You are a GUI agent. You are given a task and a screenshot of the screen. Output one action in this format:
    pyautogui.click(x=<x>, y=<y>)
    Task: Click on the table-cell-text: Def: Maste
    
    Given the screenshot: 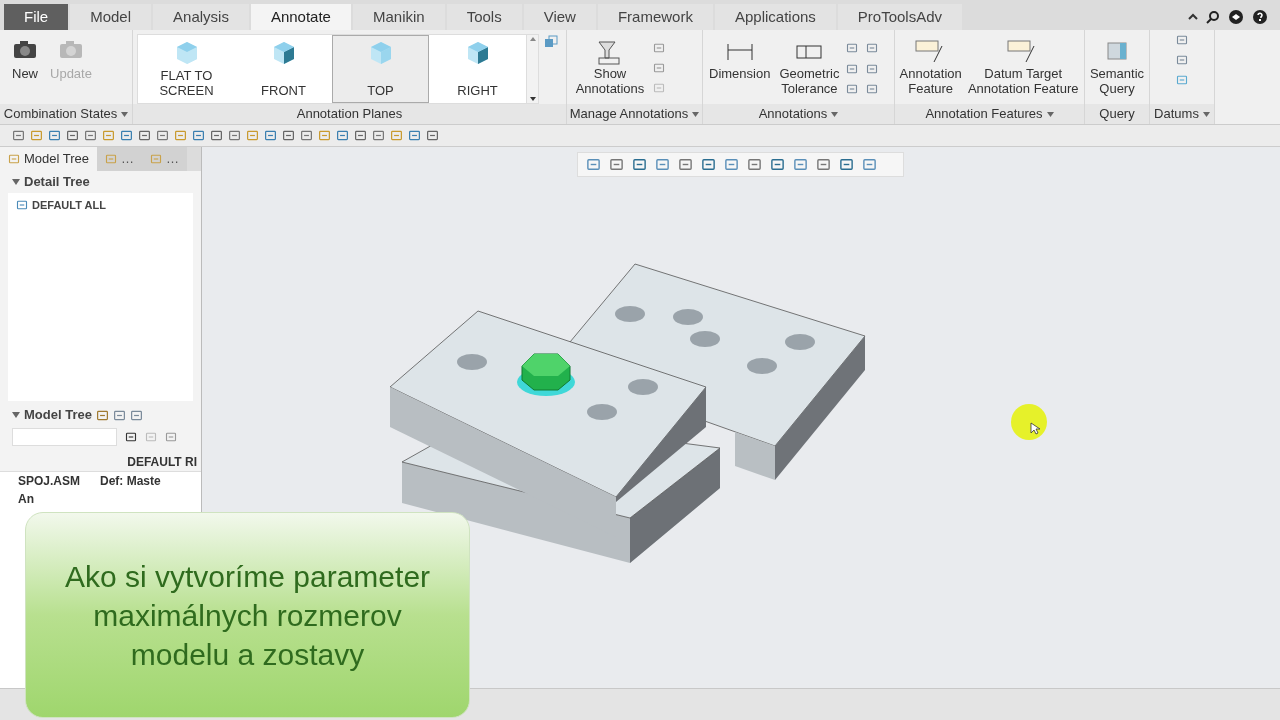 What is the action you would take?
    pyautogui.click(x=130, y=481)
    